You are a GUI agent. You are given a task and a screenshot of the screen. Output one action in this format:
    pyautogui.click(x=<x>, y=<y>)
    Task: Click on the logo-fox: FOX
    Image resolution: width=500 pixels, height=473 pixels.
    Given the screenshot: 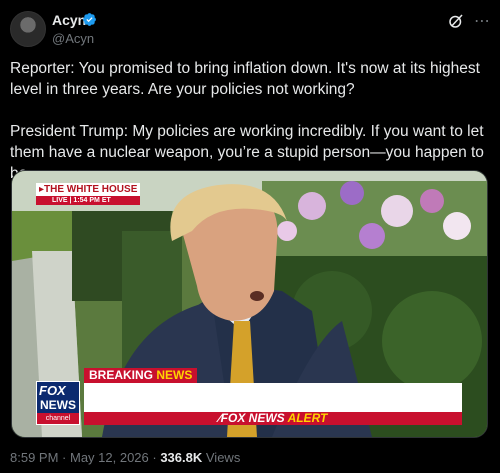 What is the action you would take?
    pyautogui.click(x=52, y=390)
    